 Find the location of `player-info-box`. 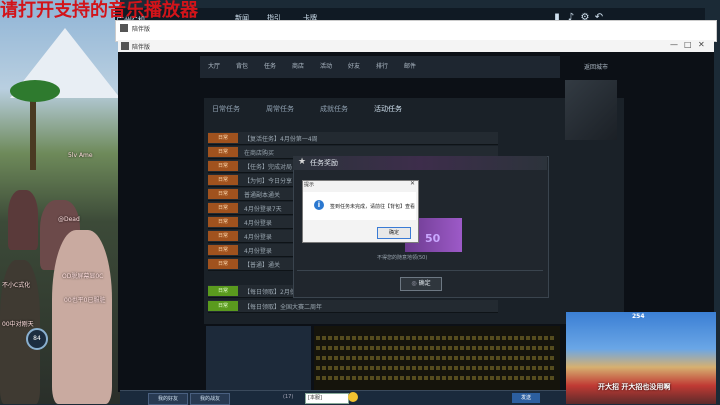

player-info-box is located at coordinates (258, 358).